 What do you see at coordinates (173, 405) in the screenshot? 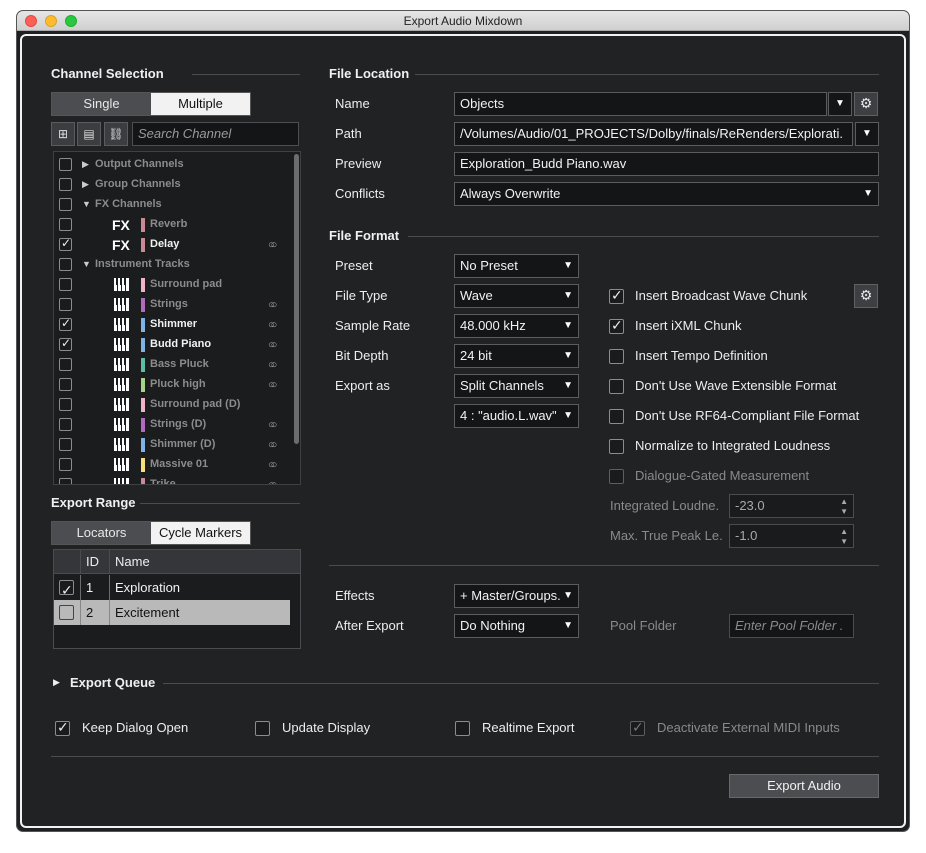
I see `channel-tree-row: Surround pad (D)` at bounding box center [173, 405].